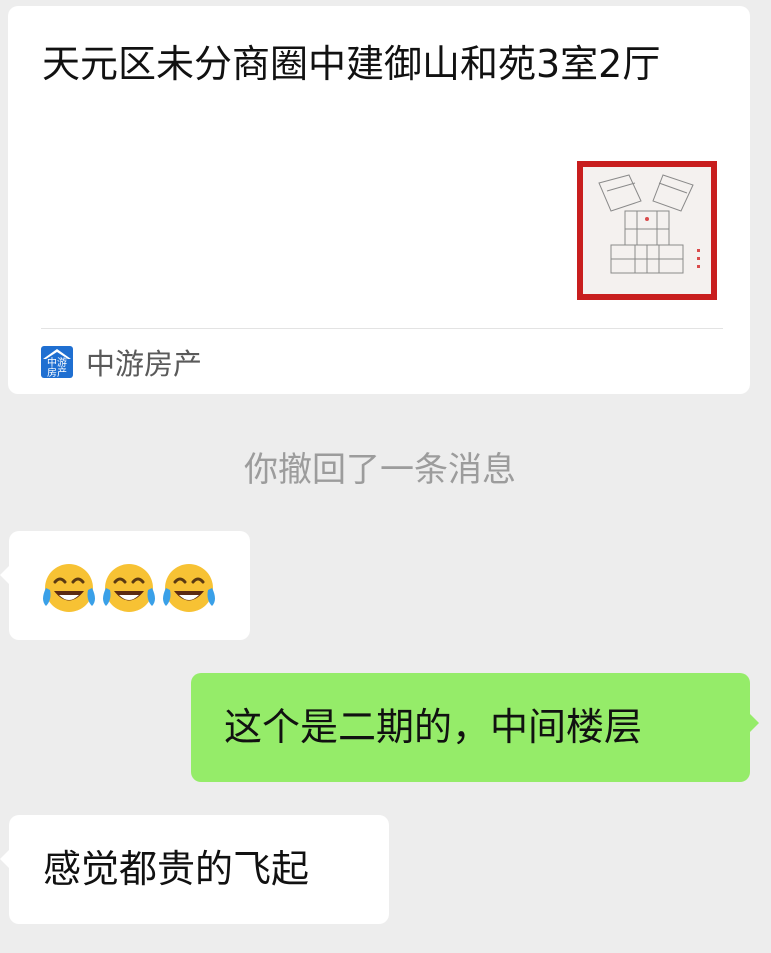  I want to click on card-source: 中游 房产 中游房产, so click(122, 362).